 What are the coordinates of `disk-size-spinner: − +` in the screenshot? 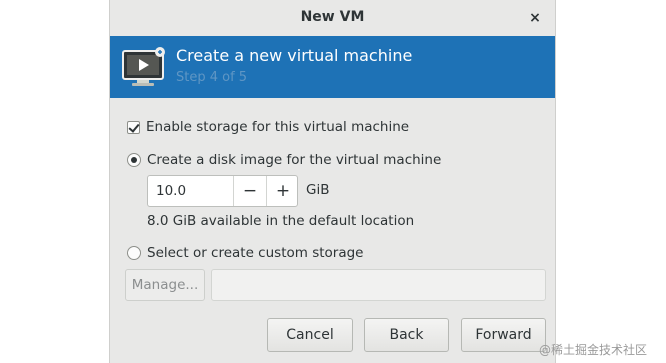 It's located at (222, 191).